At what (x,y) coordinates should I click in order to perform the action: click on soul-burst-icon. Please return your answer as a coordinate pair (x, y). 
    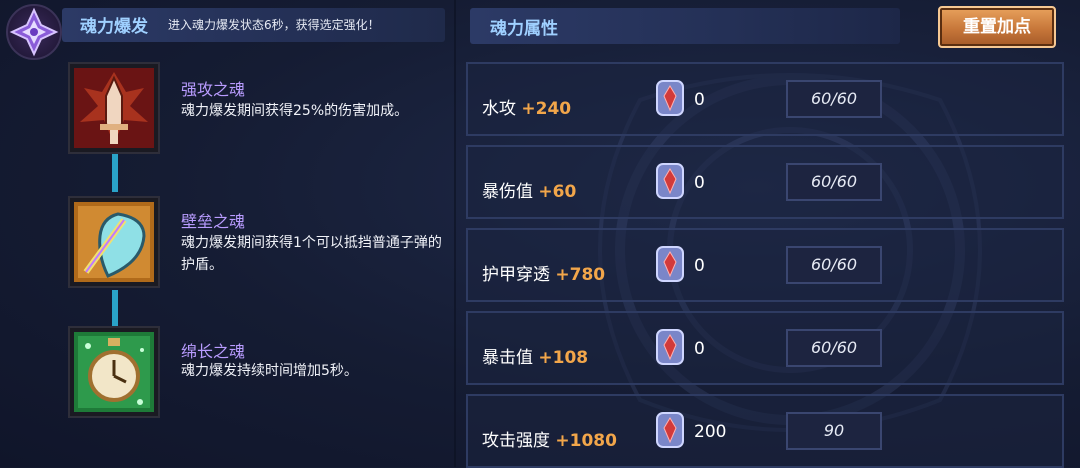
    Looking at the image, I should click on (34, 32).